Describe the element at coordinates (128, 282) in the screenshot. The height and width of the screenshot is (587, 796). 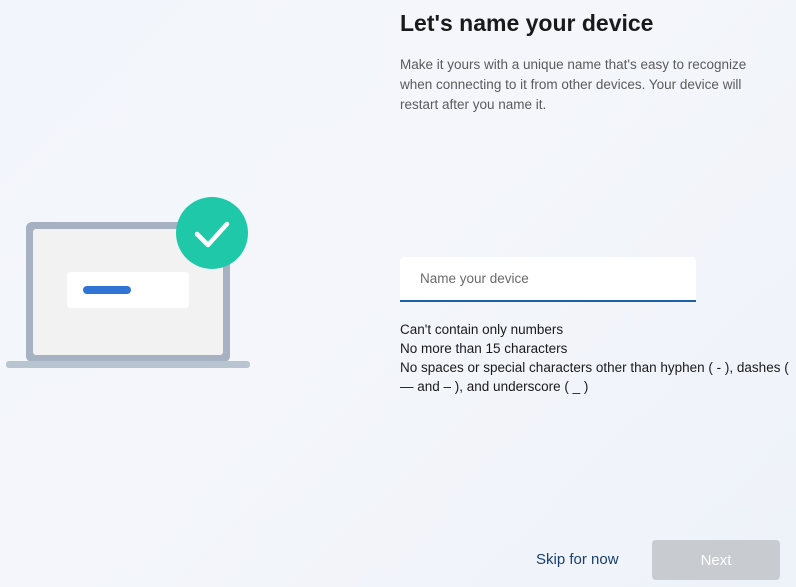
I see `laptop-with-checkmark-icon` at that location.